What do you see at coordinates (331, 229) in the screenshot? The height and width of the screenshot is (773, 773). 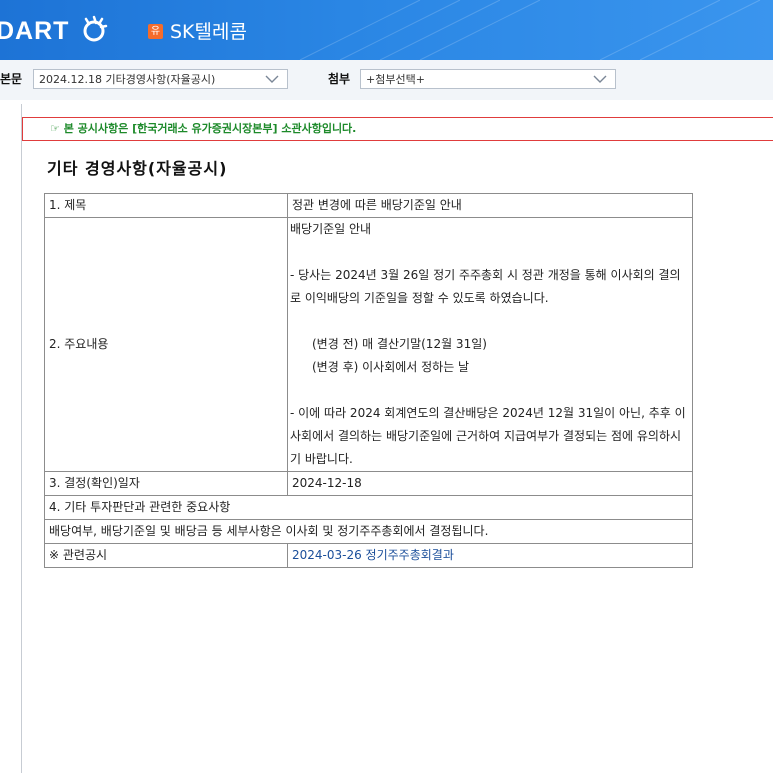 I see `main-content-heading: 배당기준일 안내` at bounding box center [331, 229].